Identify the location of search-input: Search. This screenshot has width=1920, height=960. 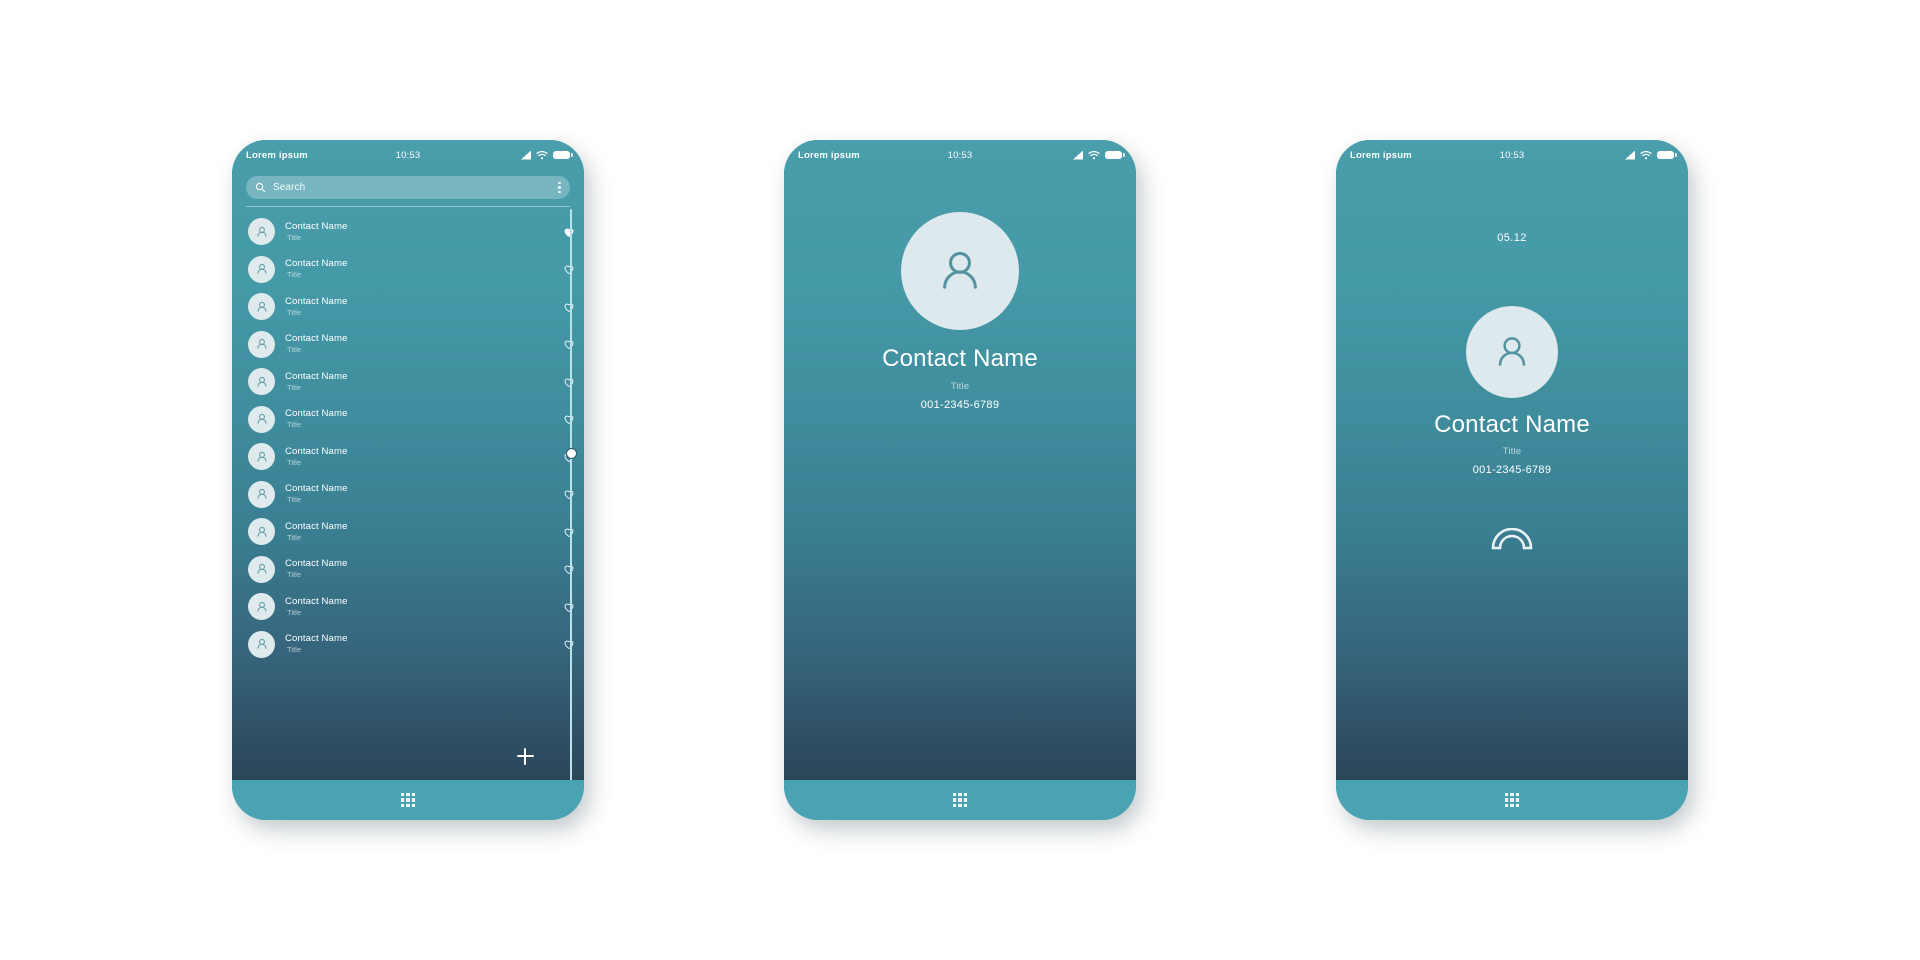
(412, 187).